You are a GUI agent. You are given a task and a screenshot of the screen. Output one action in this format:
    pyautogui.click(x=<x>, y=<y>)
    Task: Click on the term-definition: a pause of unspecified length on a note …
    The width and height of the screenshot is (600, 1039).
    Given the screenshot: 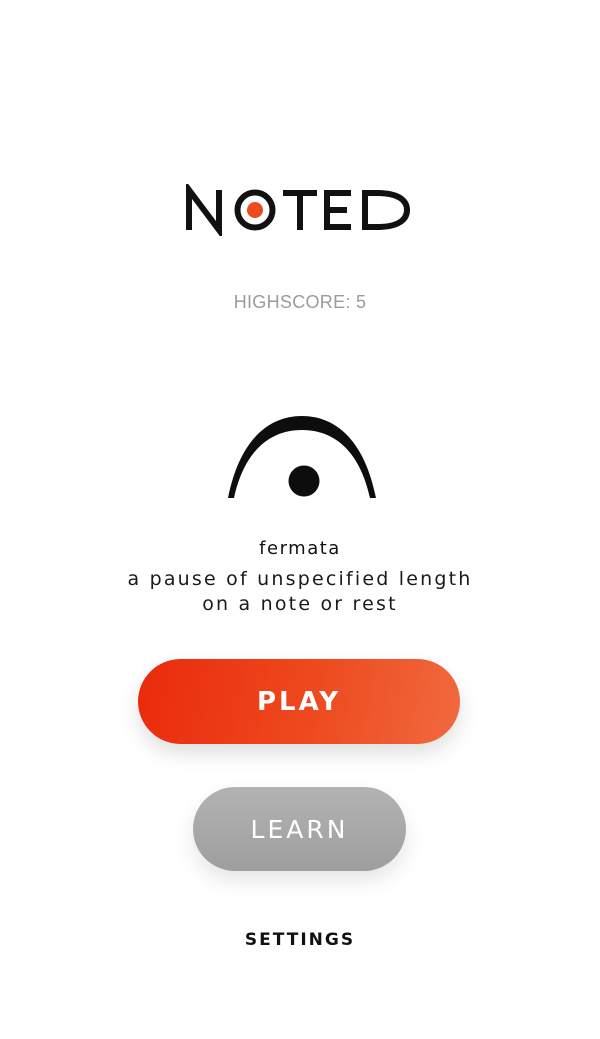 What is the action you would take?
    pyautogui.click(x=300, y=592)
    